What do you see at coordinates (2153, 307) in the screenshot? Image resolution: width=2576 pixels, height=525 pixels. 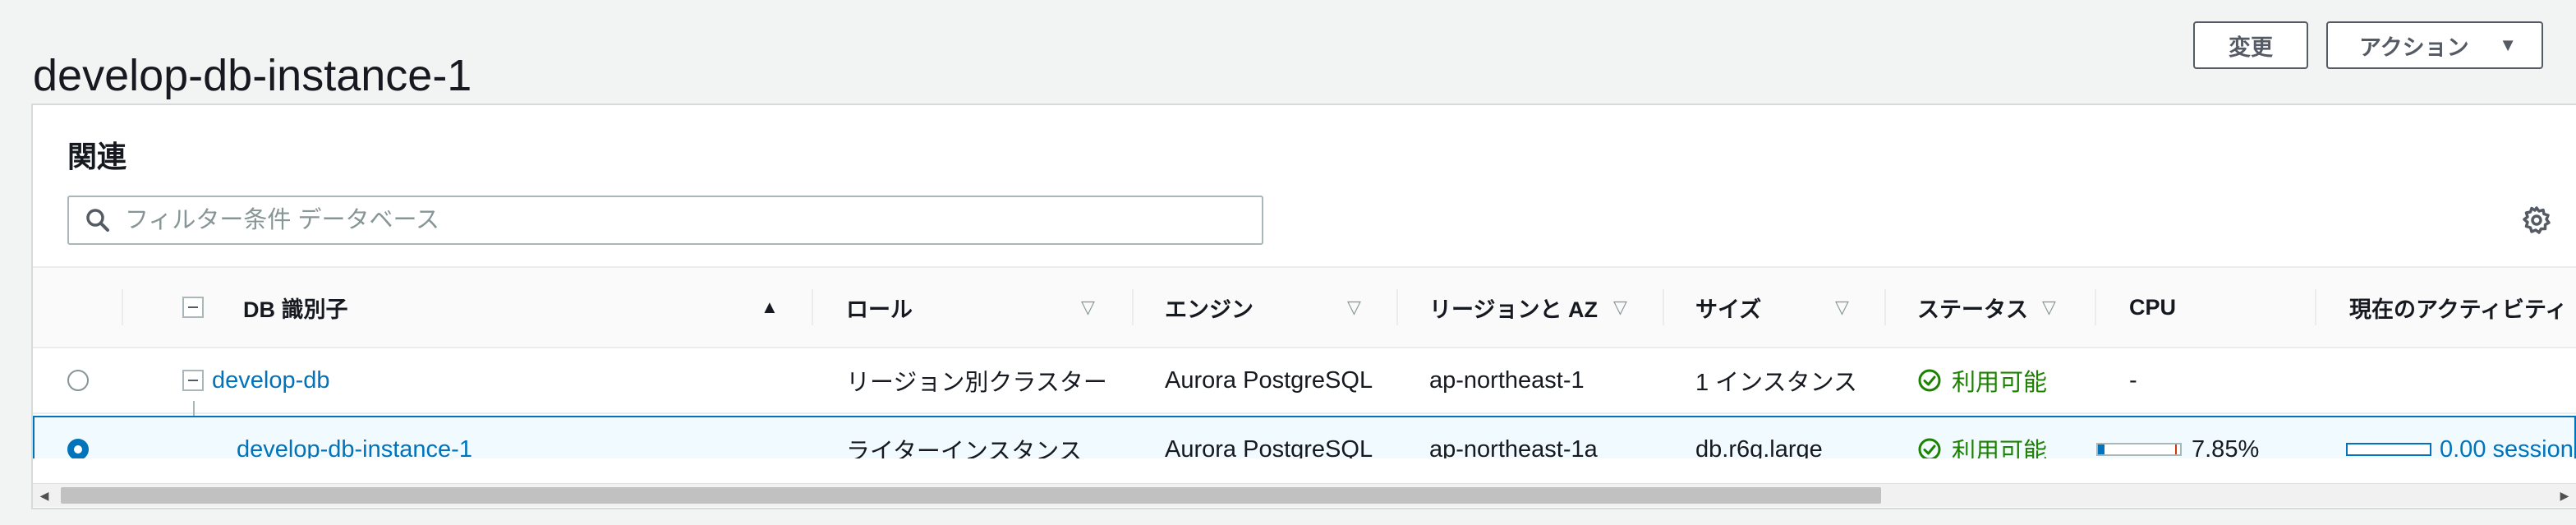 I see `column-label: CPU` at bounding box center [2153, 307].